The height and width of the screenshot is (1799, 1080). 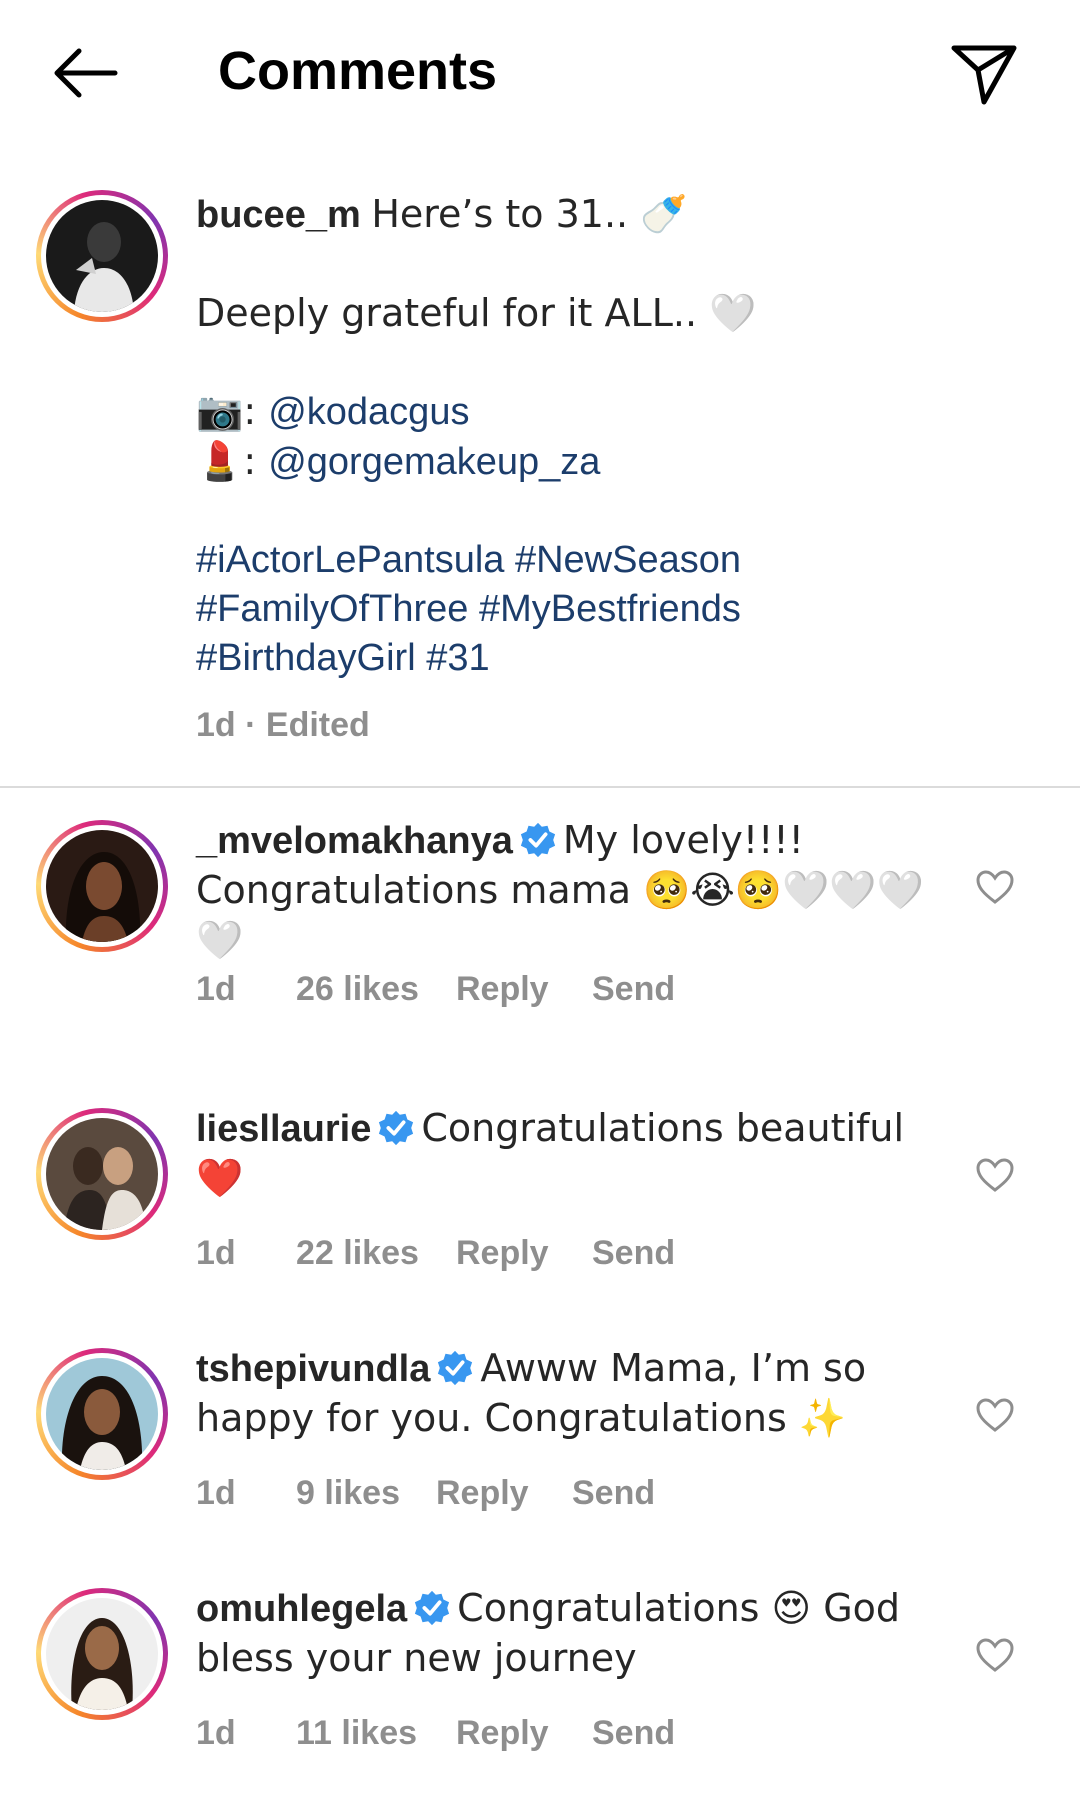 What do you see at coordinates (313, 1369) in the screenshot?
I see `commenter-username: tshepivundla` at bounding box center [313, 1369].